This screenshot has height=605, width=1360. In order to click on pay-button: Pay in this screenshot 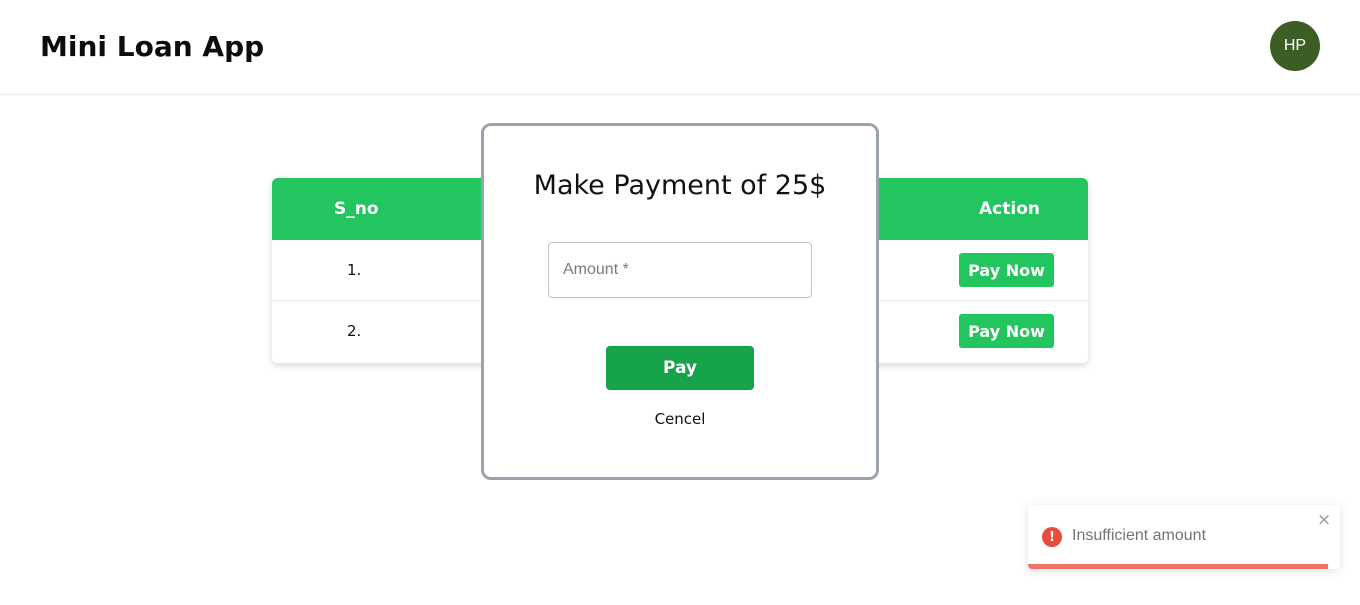, I will do `click(680, 368)`.